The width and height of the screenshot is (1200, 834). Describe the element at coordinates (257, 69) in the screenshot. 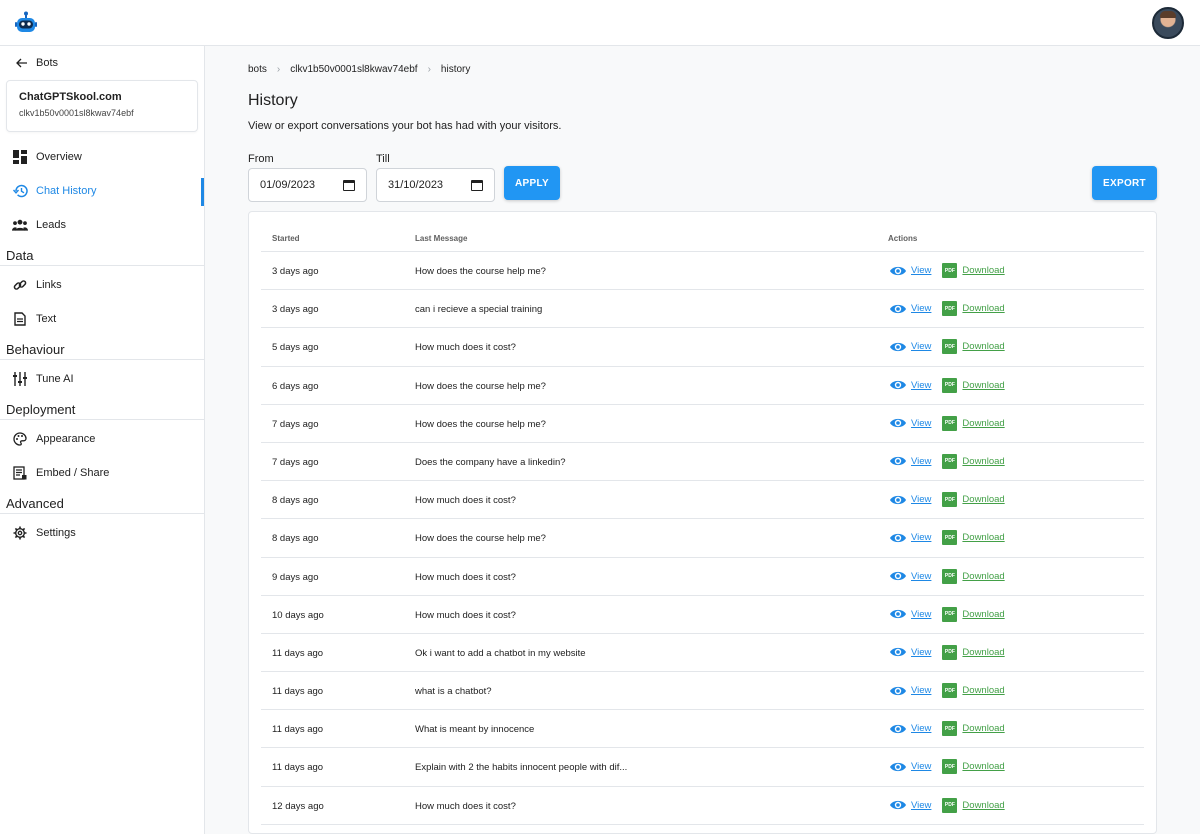

I see `breadcrumb-bots: bots` at that location.